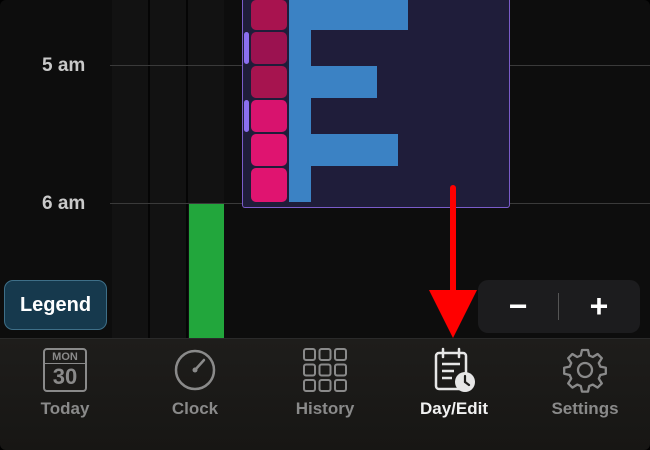 This screenshot has width=650, height=450. Describe the element at coordinates (585, 408) in the screenshot. I see `tab-label: Settings` at that location.